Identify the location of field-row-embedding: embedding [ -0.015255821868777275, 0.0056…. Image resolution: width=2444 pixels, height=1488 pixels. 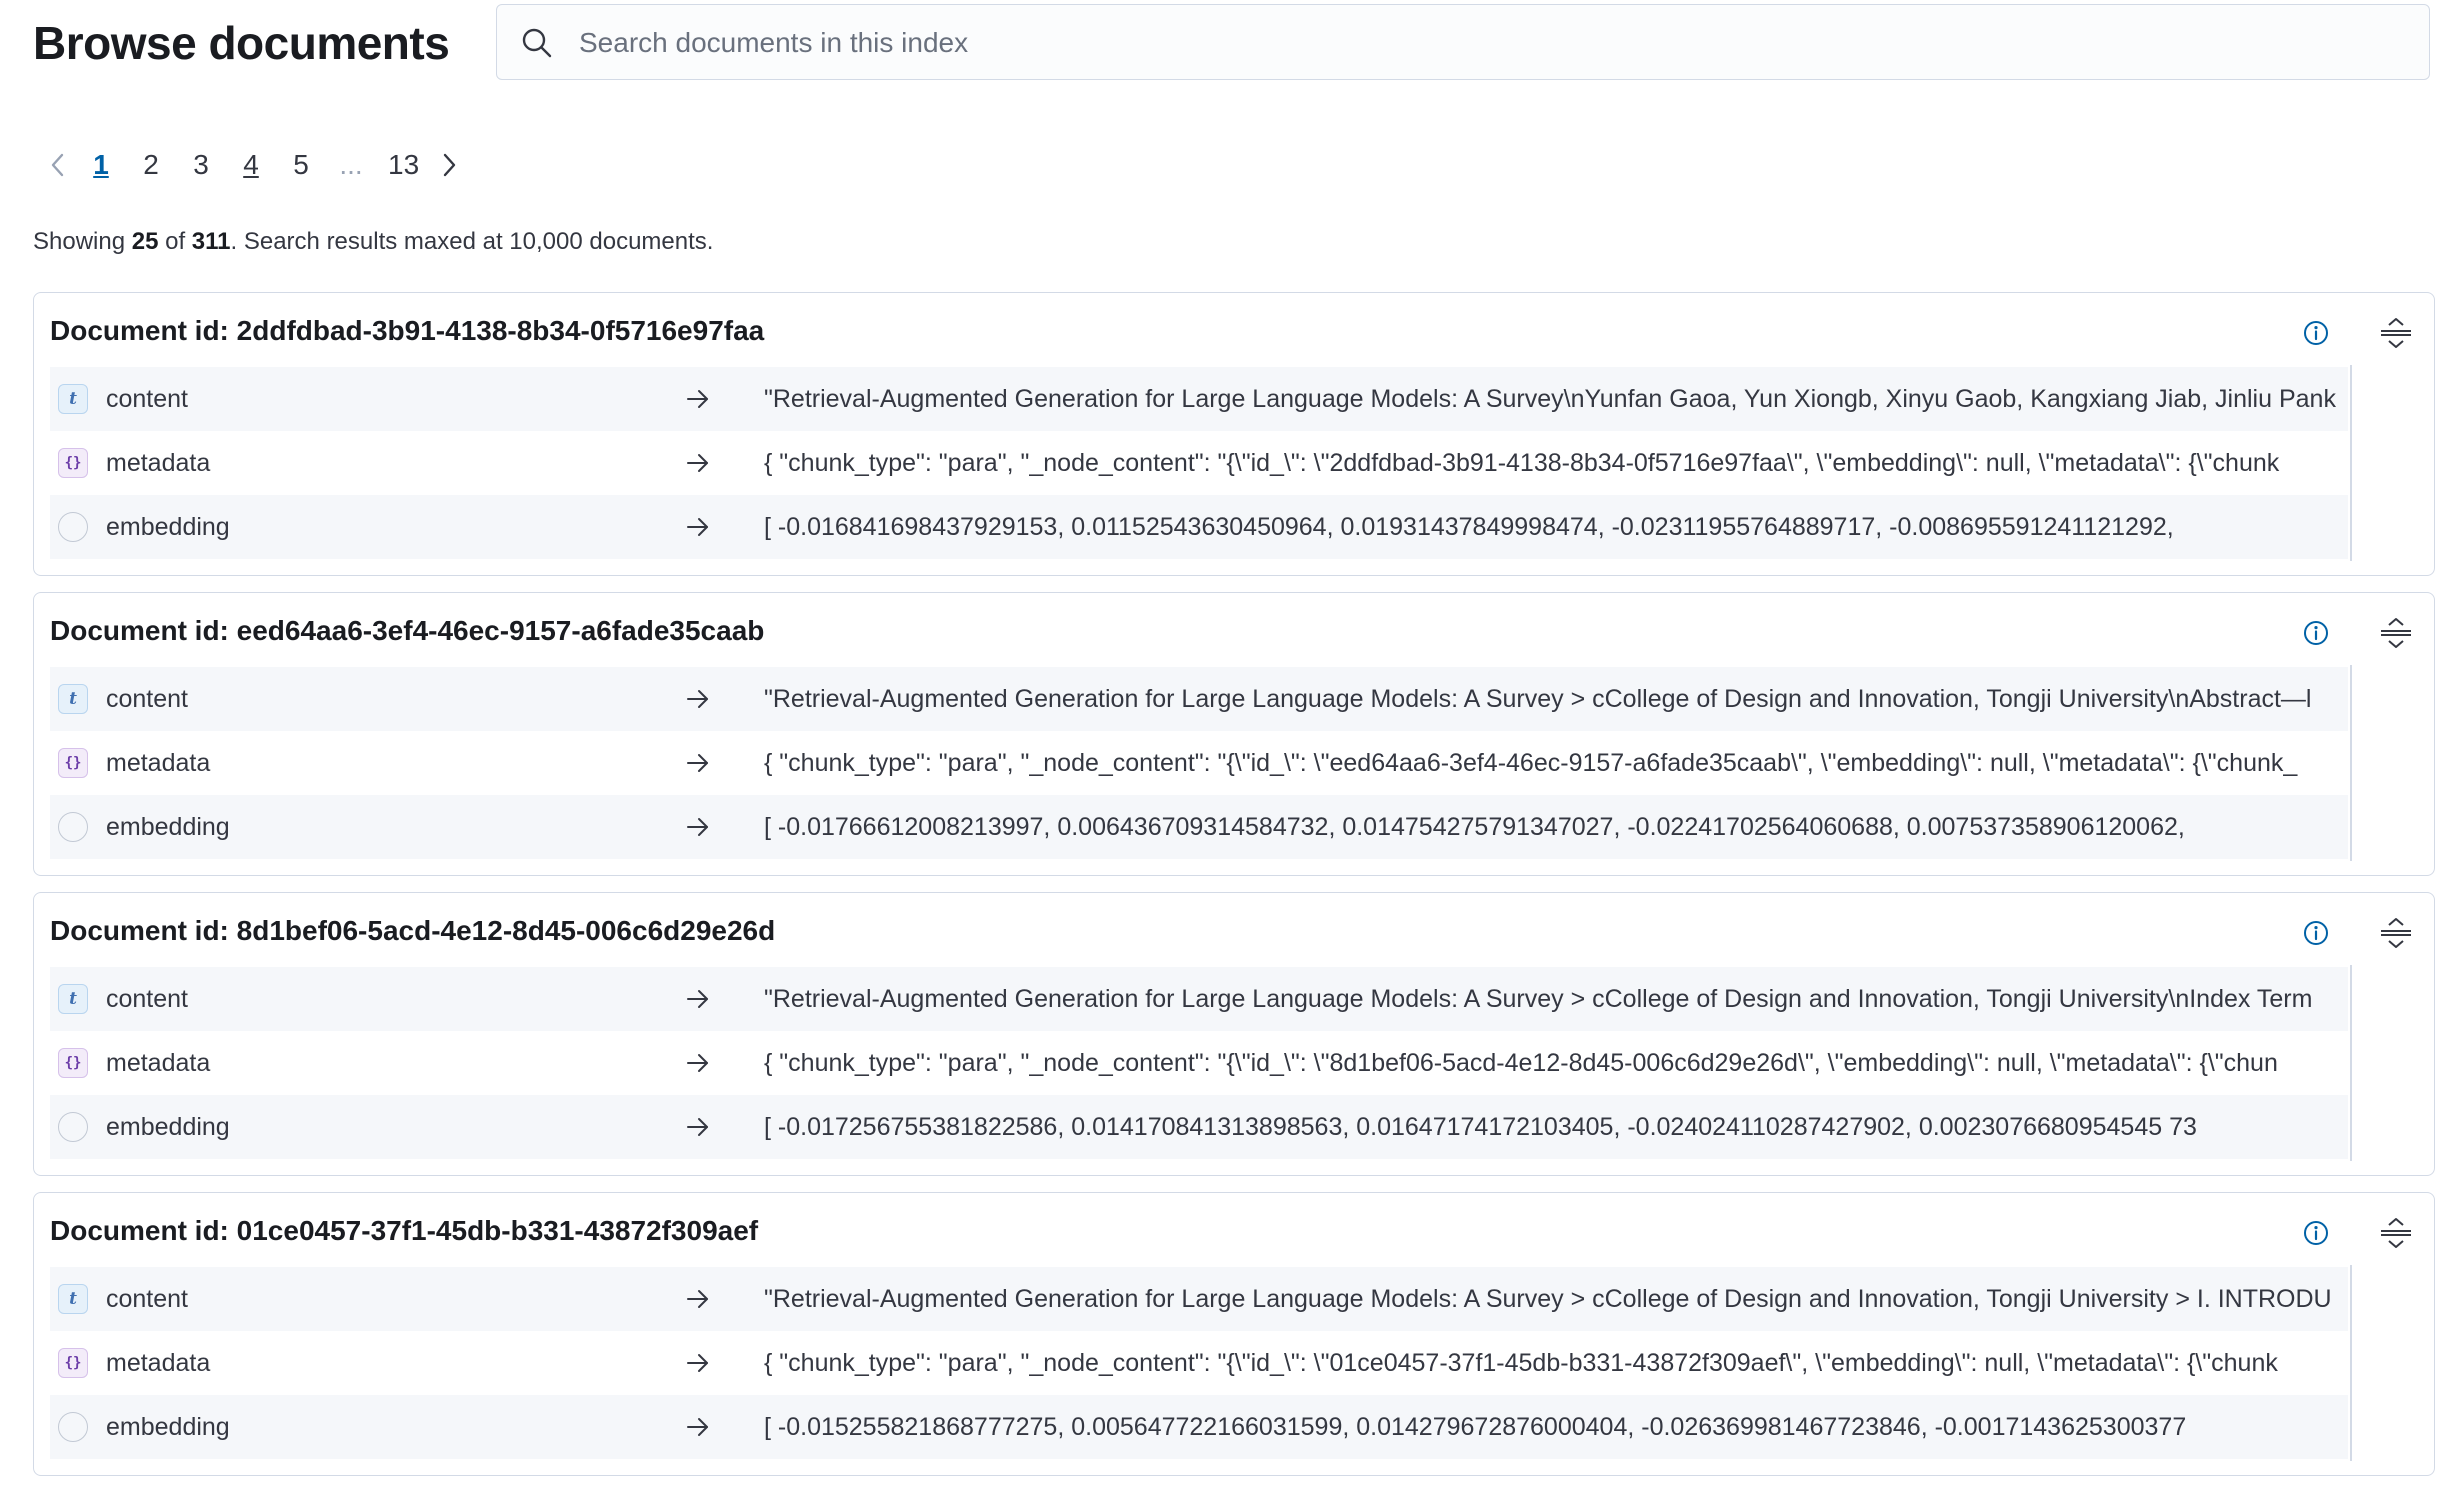
(1199, 1427).